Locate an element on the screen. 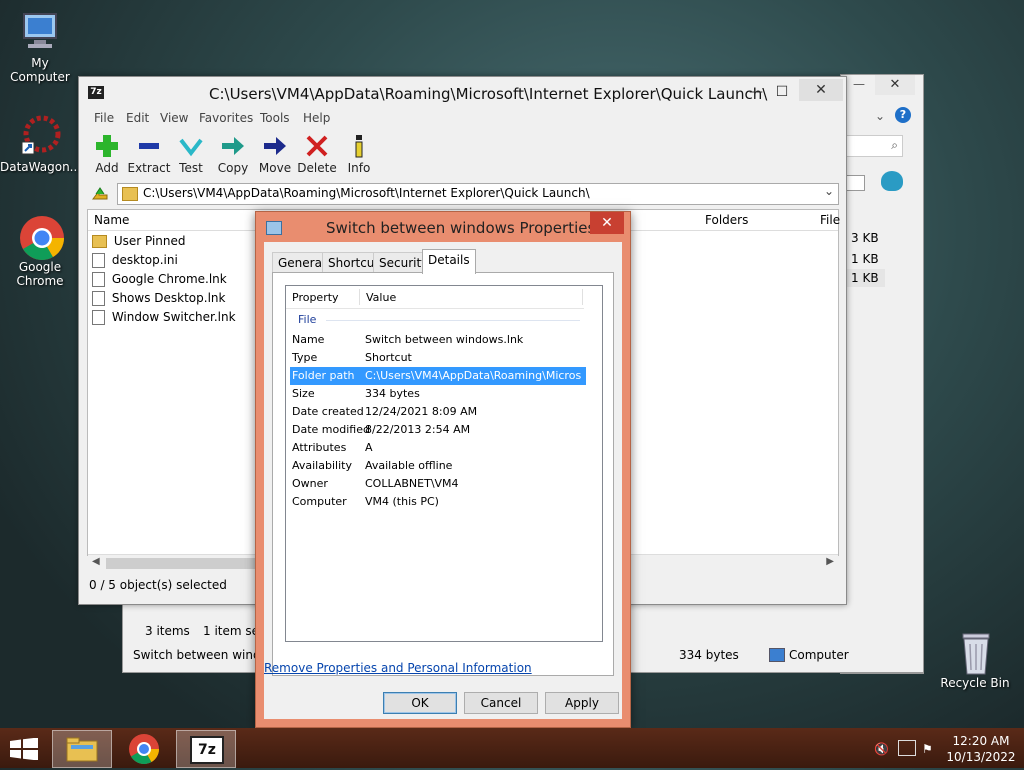 This screenshot has width=1024, height=770. properties-icon is located at coordinates (274, 228).